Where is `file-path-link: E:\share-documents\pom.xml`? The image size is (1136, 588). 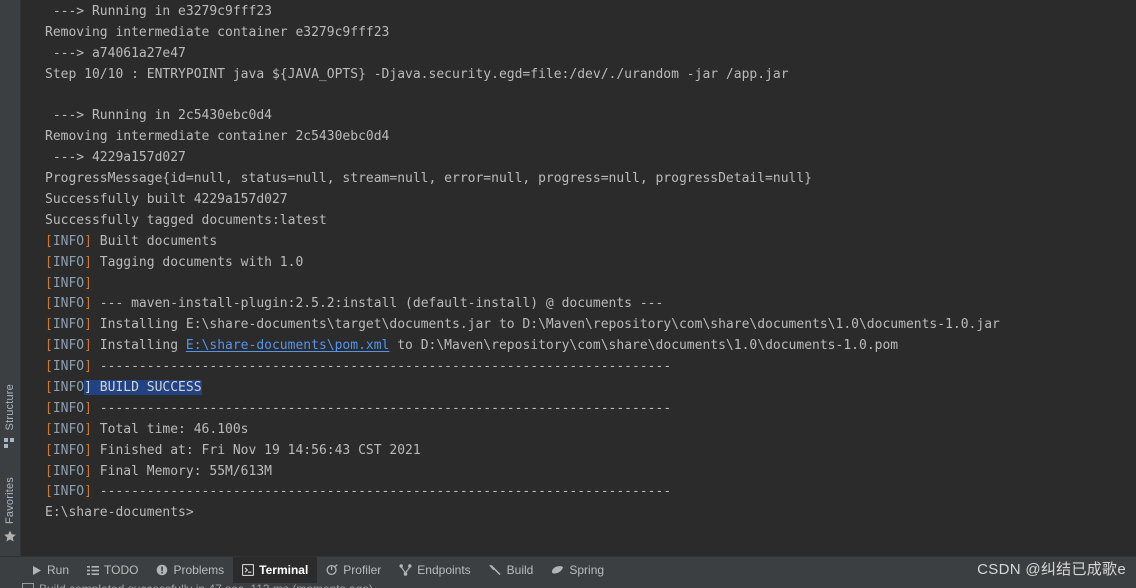
file-path-link: E:\share-documents\pom.xml is located at coordinates (288, 345).